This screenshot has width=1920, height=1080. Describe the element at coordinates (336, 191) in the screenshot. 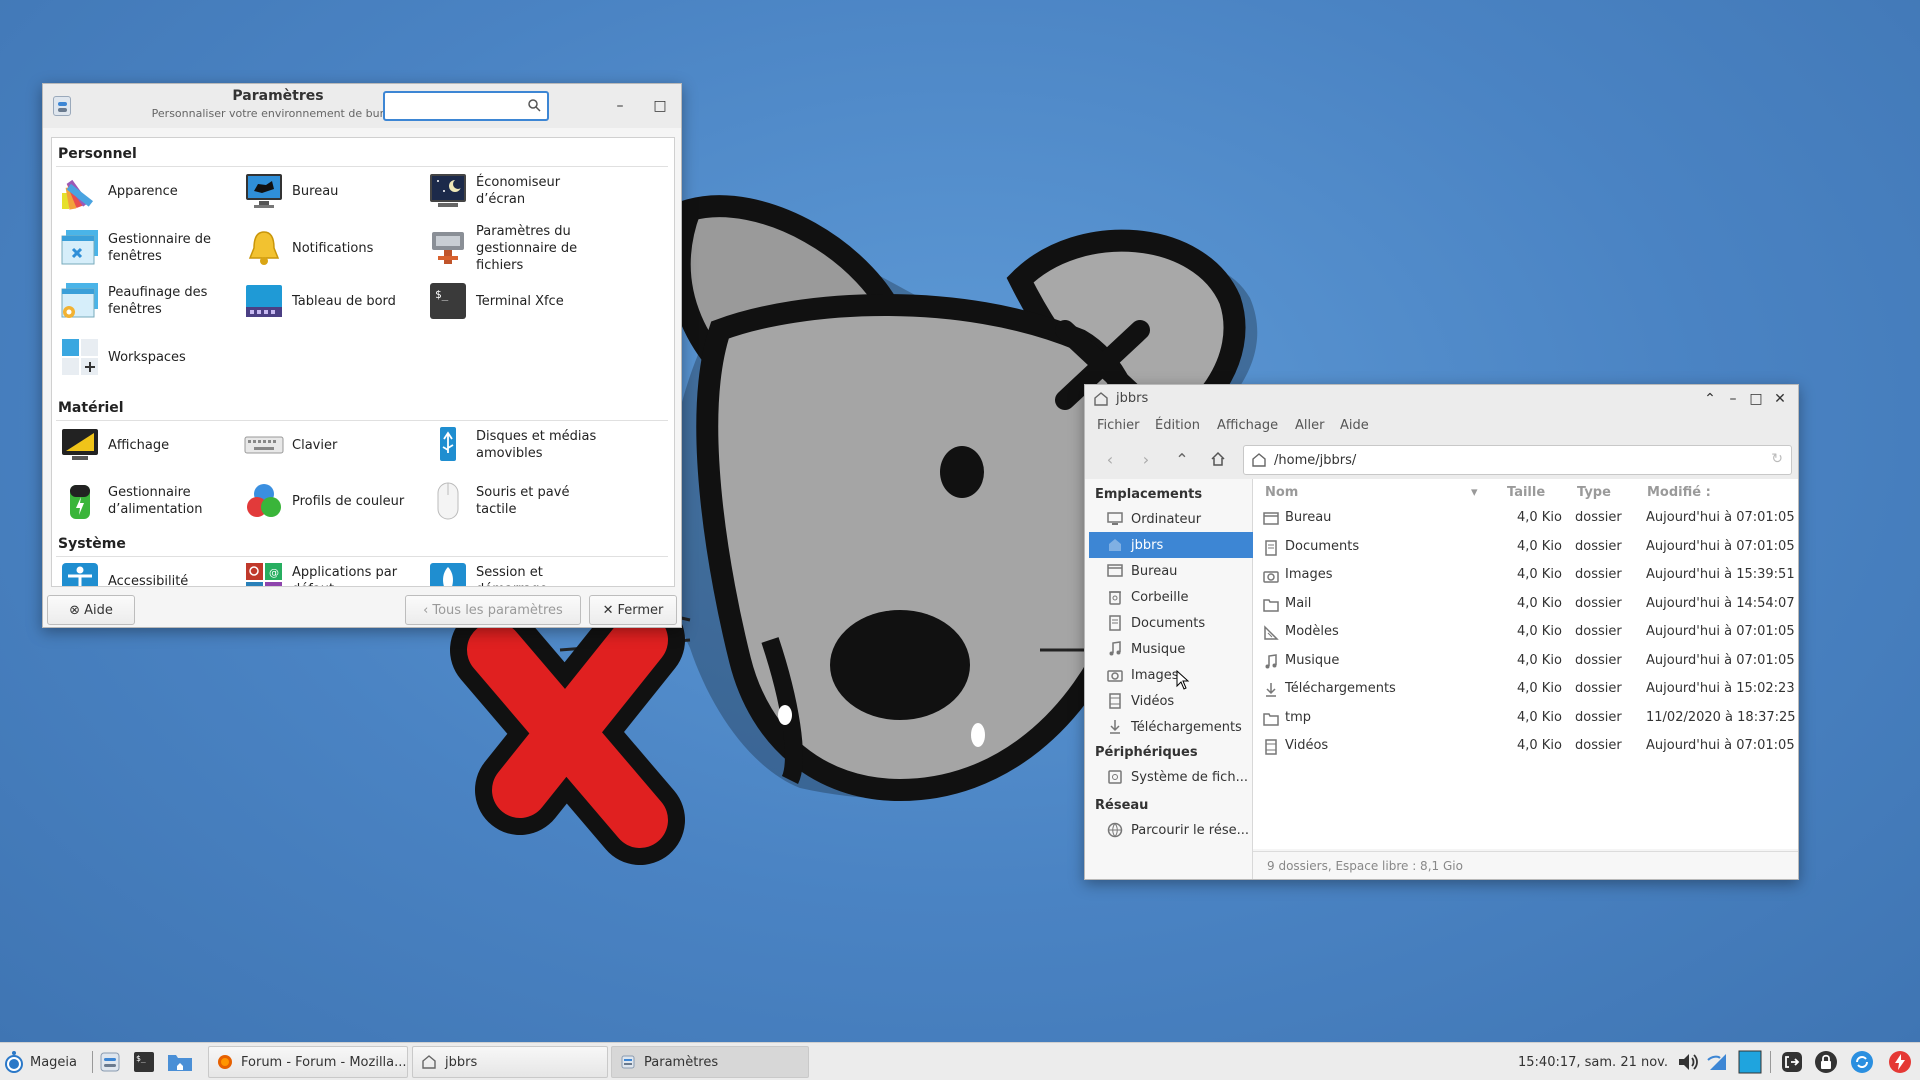

I see `settings-item-bureau: Bureau` at that location.